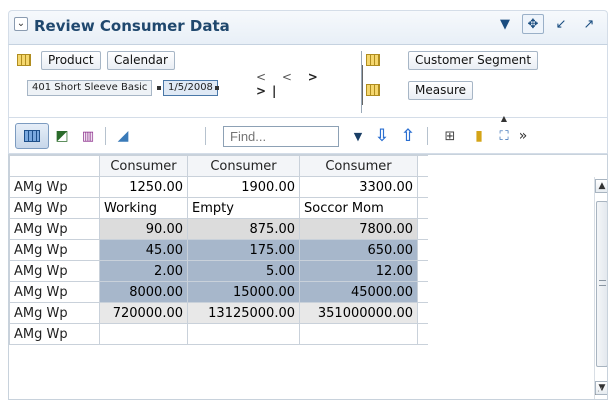 Image resolution: width=616 pixels, height=415 pixels. What do you see at coordinates (358, 313) in the screenshot?
I see `grid-cell: 351000000.00` at bounding box center [358, 313].